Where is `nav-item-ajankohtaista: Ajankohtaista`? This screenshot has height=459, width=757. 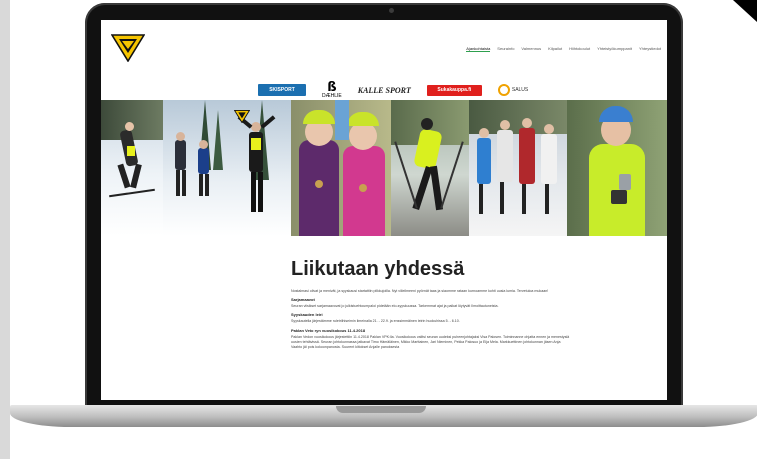
nav-item-ajankohtaista: Ajankohtaista is located at coordinates (478, 49).